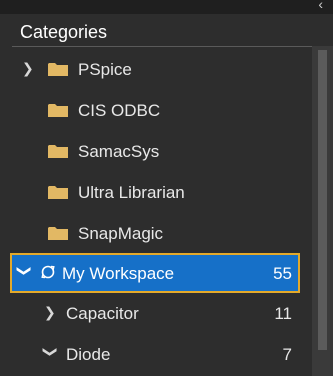 Image resolution: width=333 pixels, height=376 pixels. Describe the element at coordinates (105, 69) in the screenshot. I see `category-label: PSpice` at that location.